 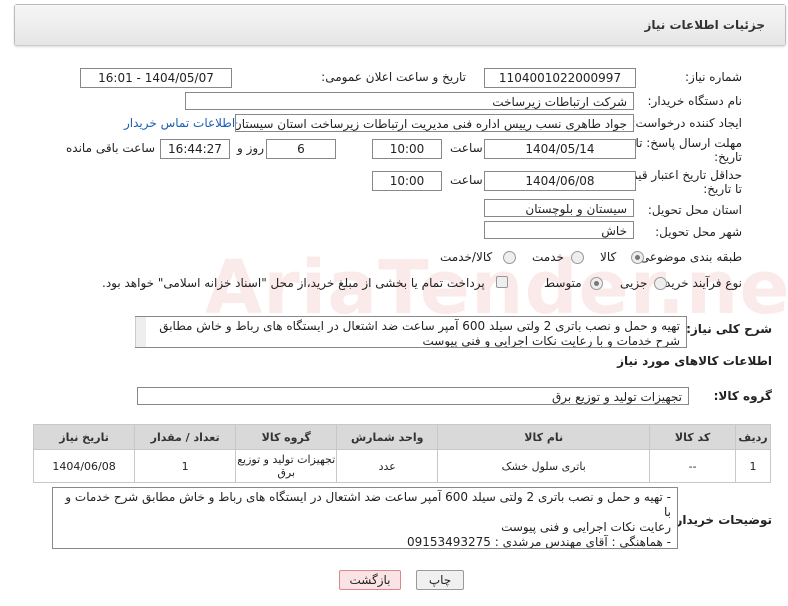 I want to click on category-service-radio, so click(x=577, y=257).